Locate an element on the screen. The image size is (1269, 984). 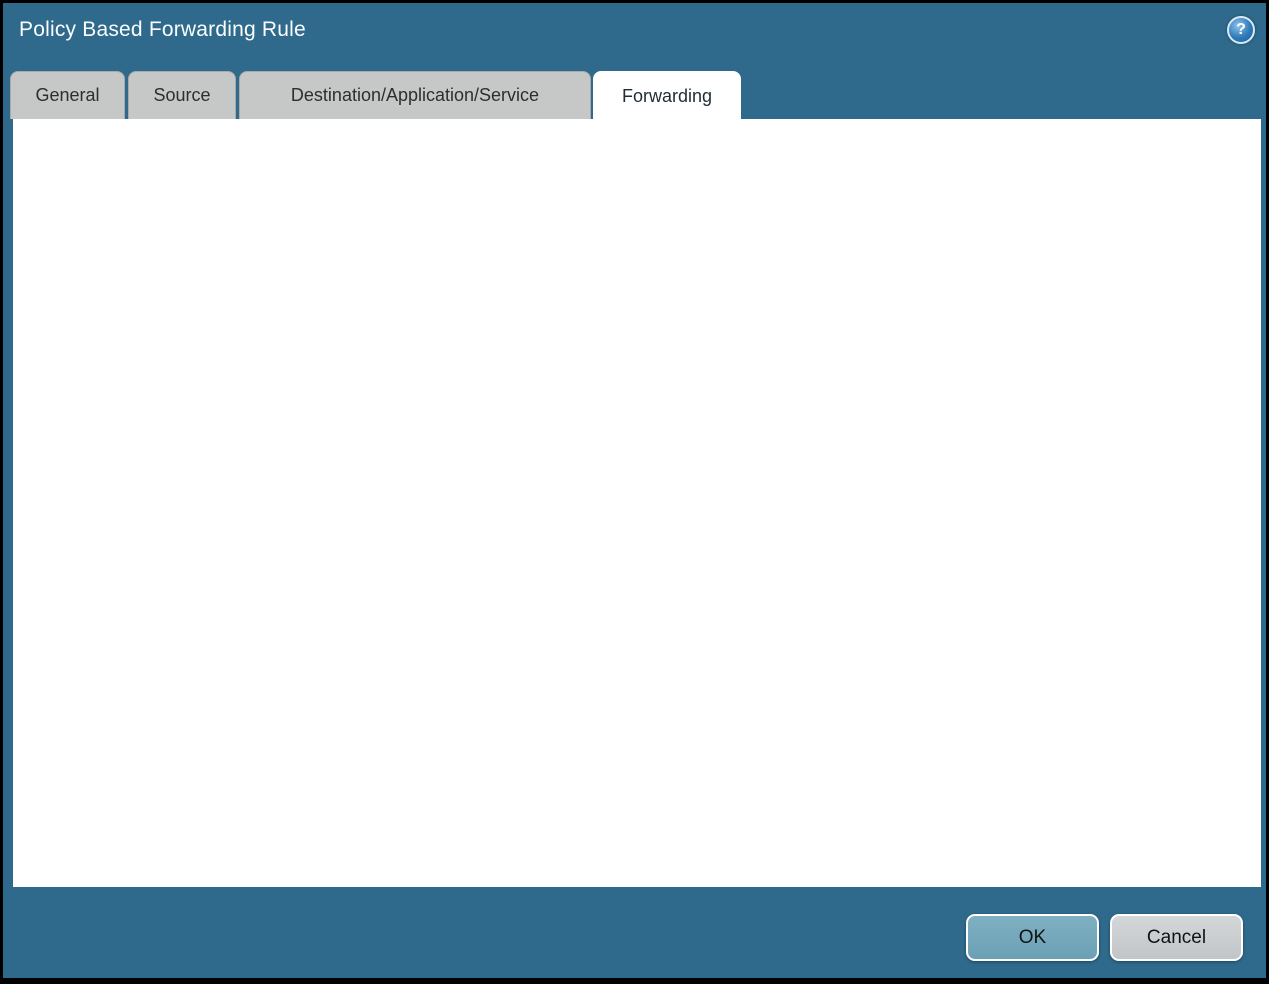
ok-button-label: OK is located at coordinates (1032, 937).